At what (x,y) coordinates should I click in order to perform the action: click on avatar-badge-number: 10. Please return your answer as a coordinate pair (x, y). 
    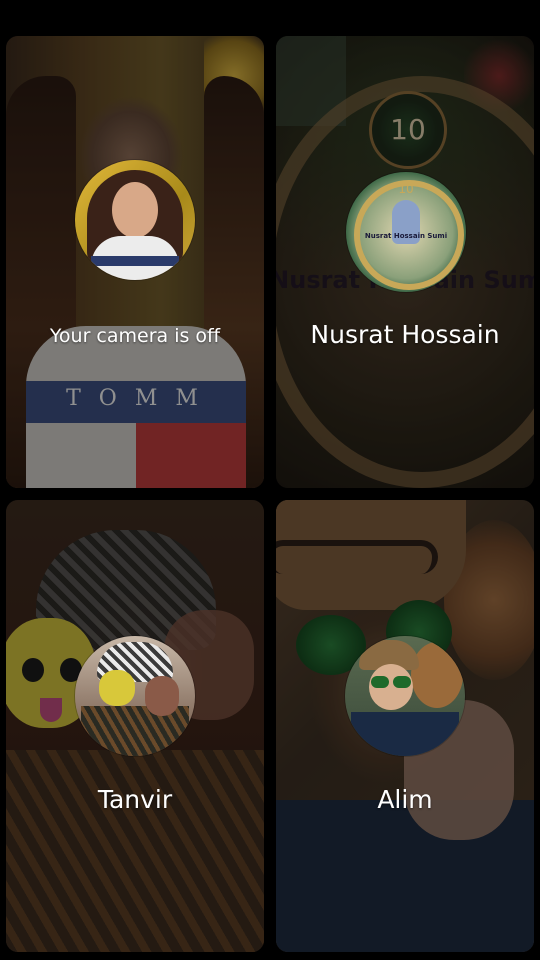
    Looking at the image, I should click on (406, 189).